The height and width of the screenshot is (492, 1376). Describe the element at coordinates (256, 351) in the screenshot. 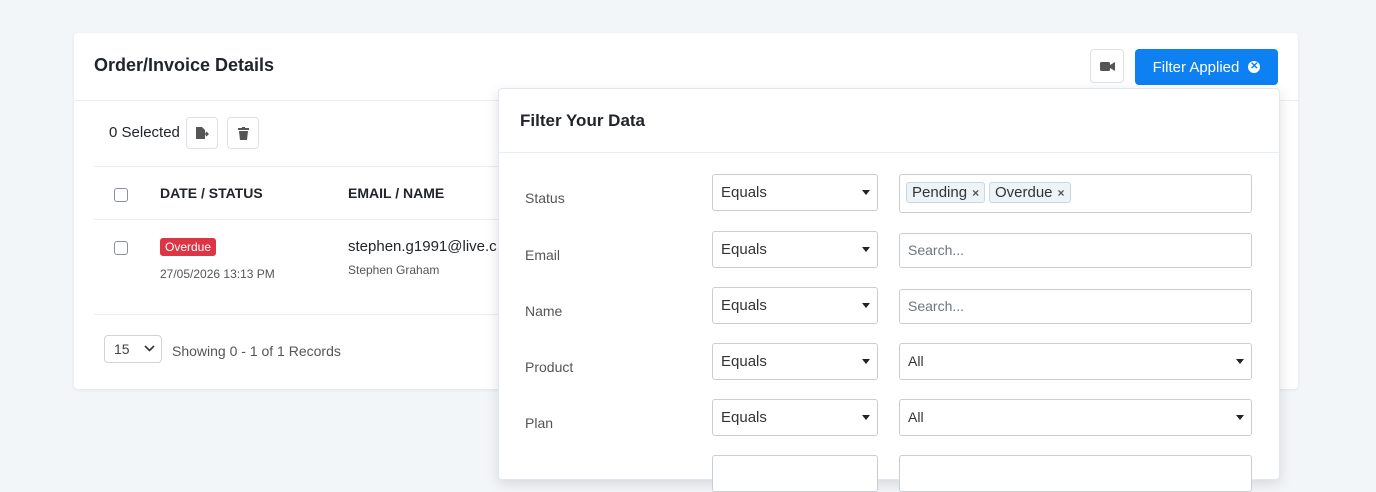

I see `records-count: Showing 0 - 1 of 1 Records` at that location.